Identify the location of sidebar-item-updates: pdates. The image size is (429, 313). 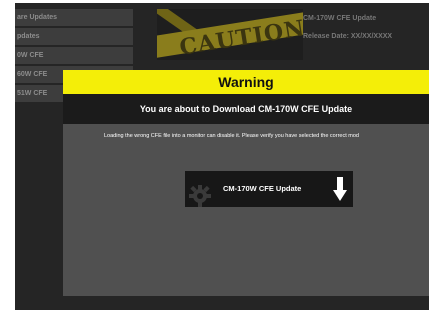
(74, 36).